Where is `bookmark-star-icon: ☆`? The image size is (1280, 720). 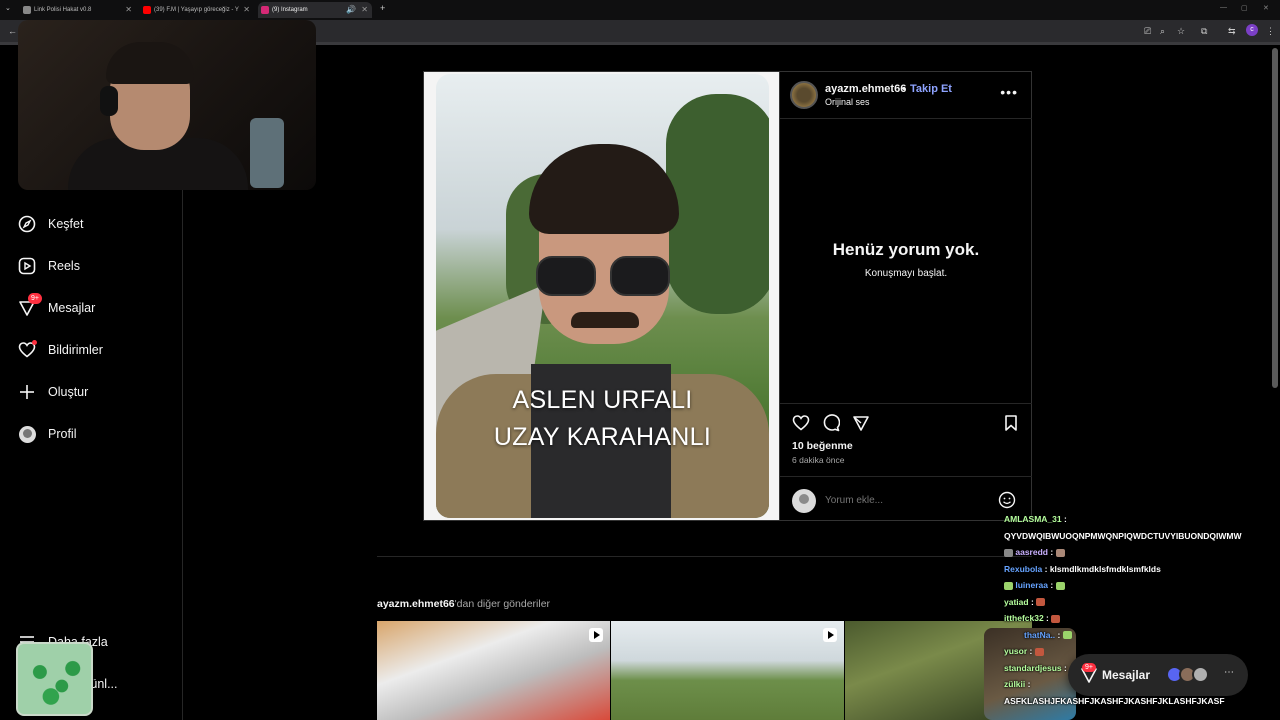
bookmark-star-icon: ☆ is located at coordinates (1181, 31).